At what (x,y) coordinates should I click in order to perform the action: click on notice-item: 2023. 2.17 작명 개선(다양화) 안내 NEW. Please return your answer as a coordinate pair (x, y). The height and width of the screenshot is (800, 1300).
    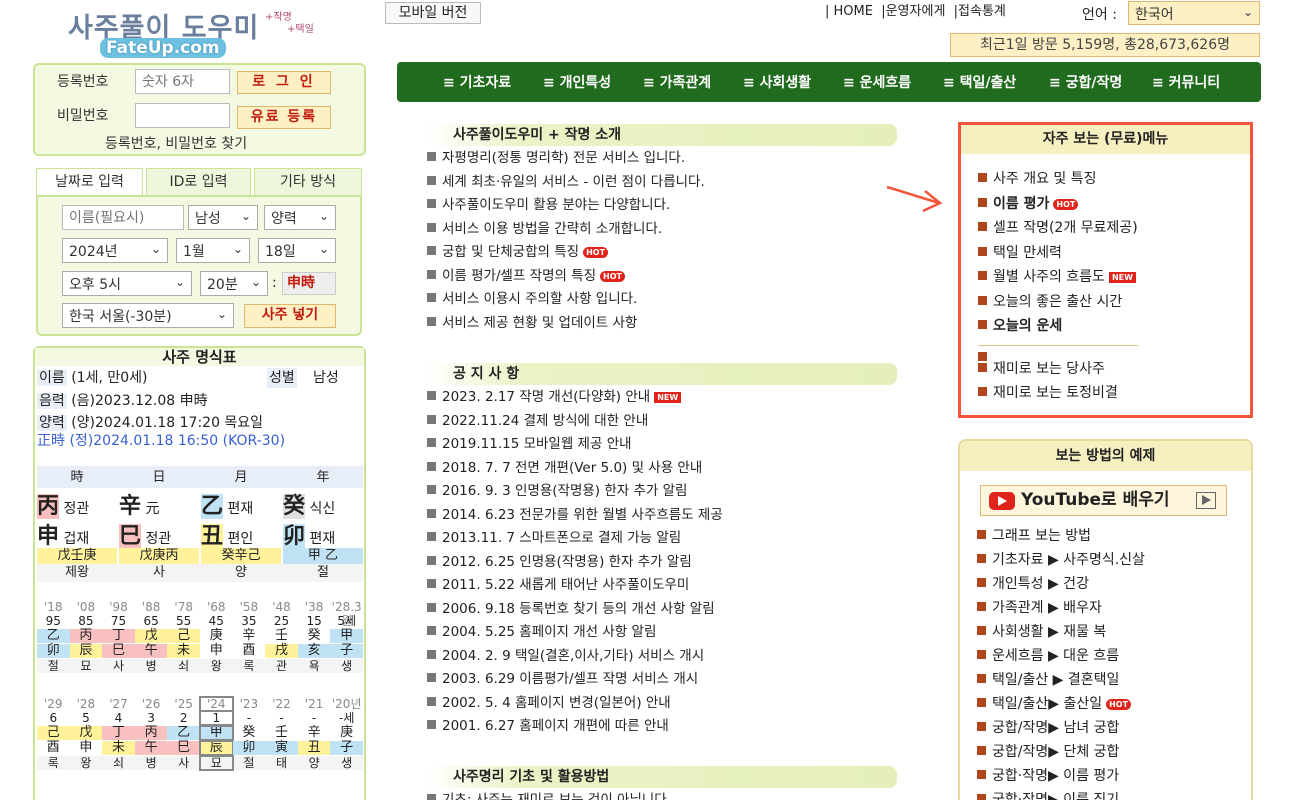
    Looking at the image, I should click on (662, 398).